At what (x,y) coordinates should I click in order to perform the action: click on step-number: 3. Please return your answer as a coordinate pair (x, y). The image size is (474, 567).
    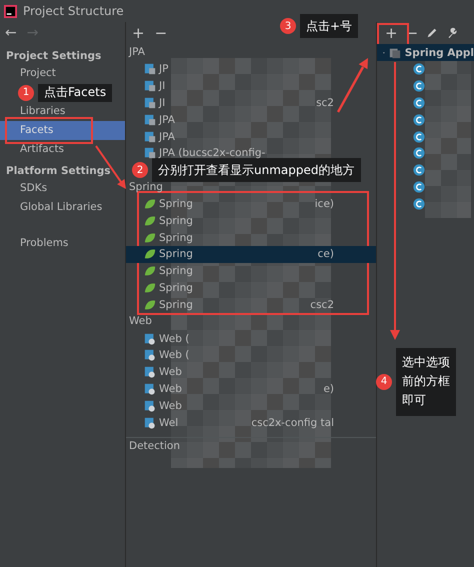
    Looking at the image, I should click on (288, 26).